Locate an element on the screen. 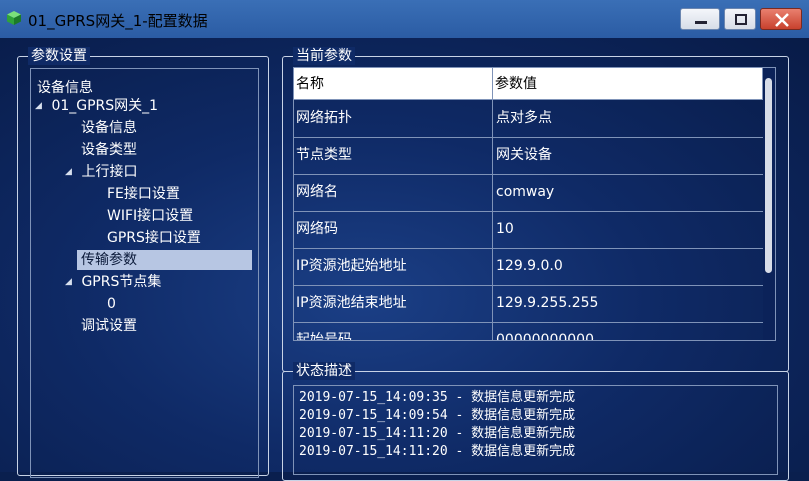  tree-node-gateway: ◢ 01_GPRS网关_1 is located at coordinates (96, 106).